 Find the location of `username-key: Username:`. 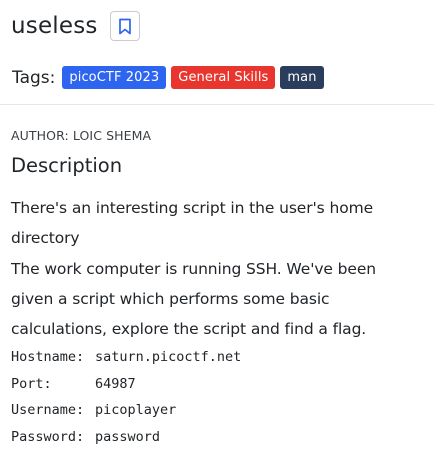

username-key: Username: is located at coordinates (48, 410).